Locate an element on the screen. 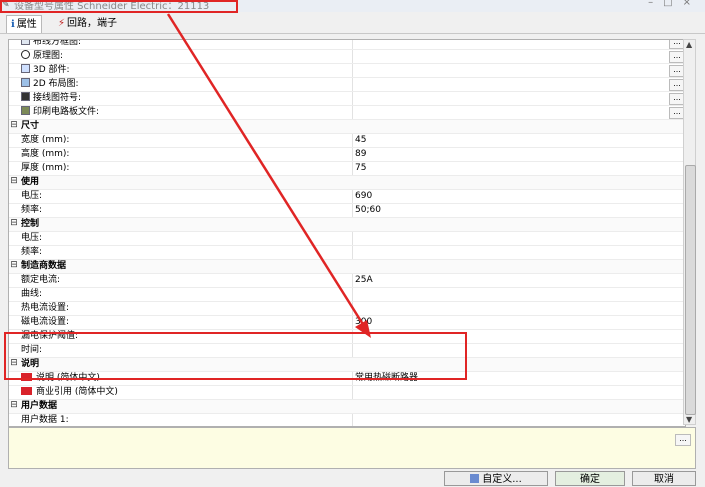 This screenshot has width=705, height=487. property-label: 曲线: is located at coordinates (32, 294).